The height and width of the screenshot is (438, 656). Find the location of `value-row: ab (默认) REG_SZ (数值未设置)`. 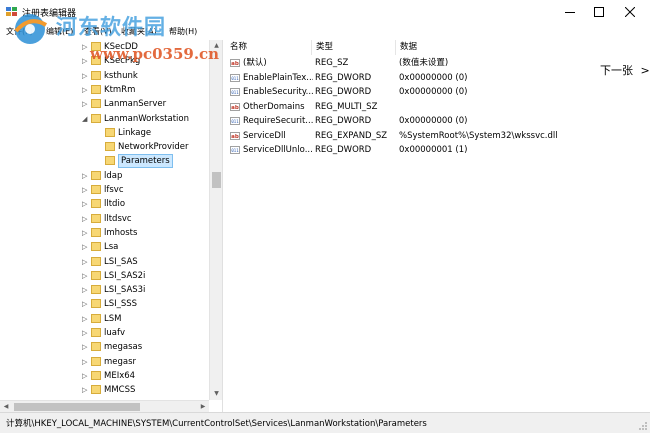

value-row: ab (默认) REG_SZ (数值未设置) is located at coordinates (436, 63).